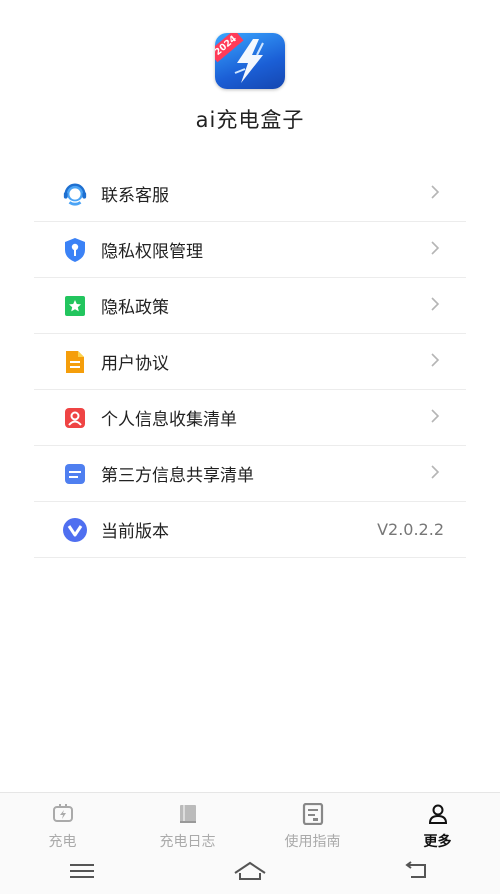 Image resolution: width=500 pixels, height=894 pixels. I want to click on person-icon, so click(438, 816).